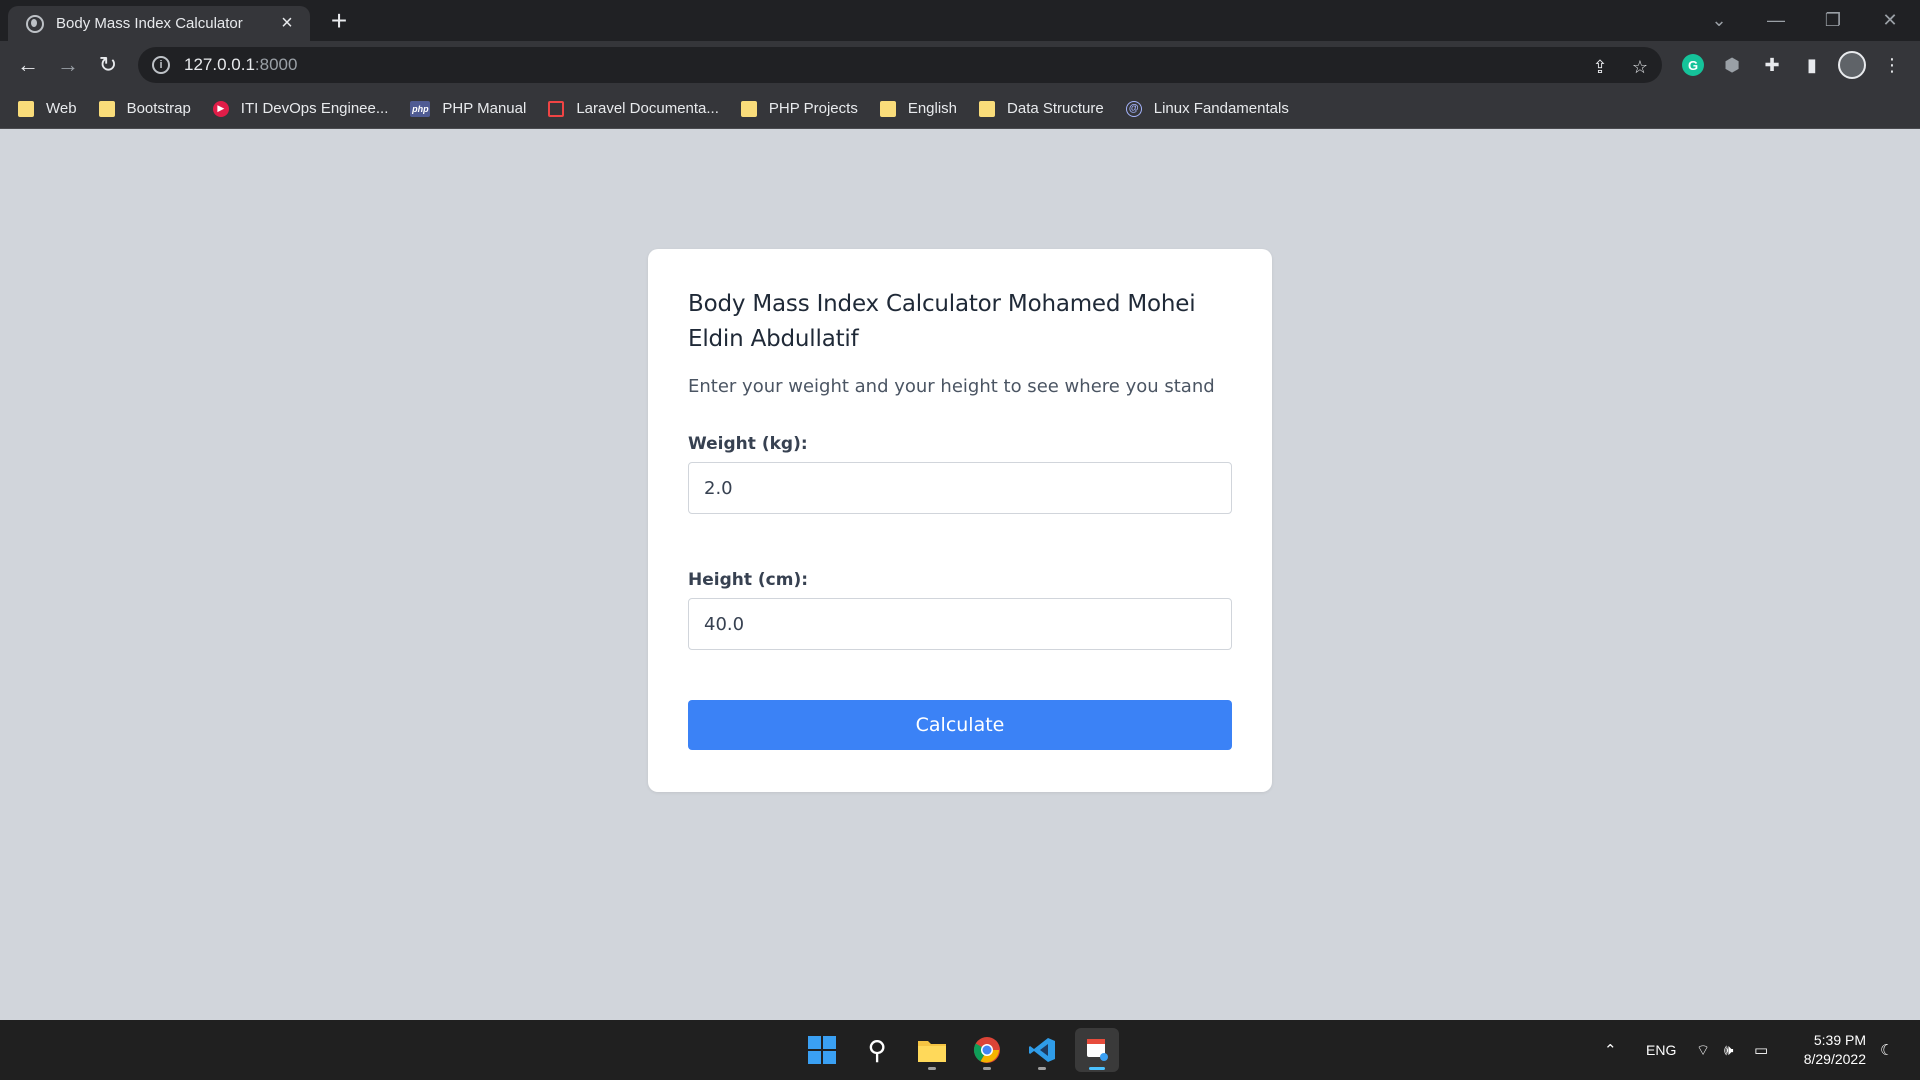  What do you see at coordinates (932, 1050) in the screenshot?
I see `file-explorer-icon` at bounding box center [932, 1050].